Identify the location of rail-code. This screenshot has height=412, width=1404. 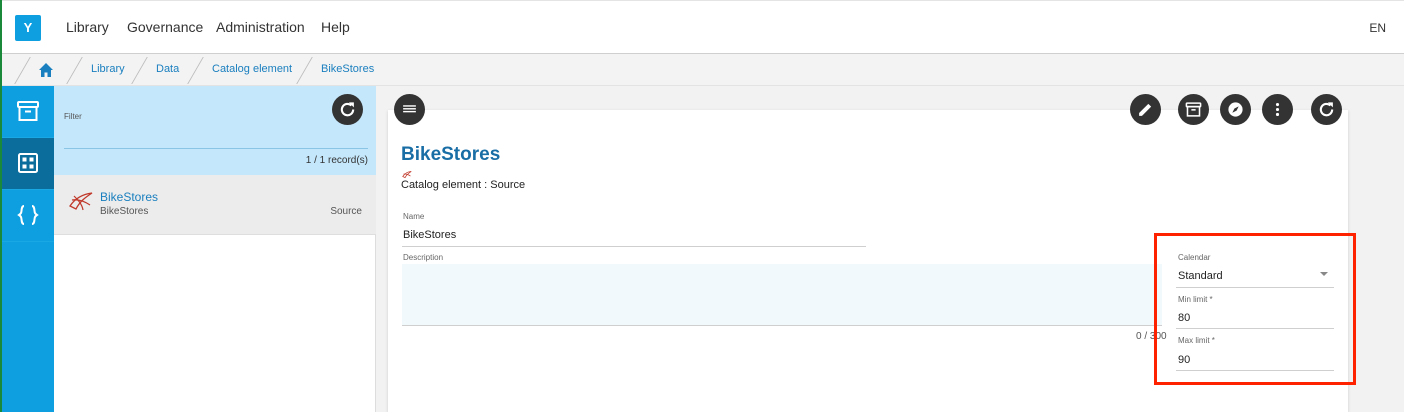
(28, 216).